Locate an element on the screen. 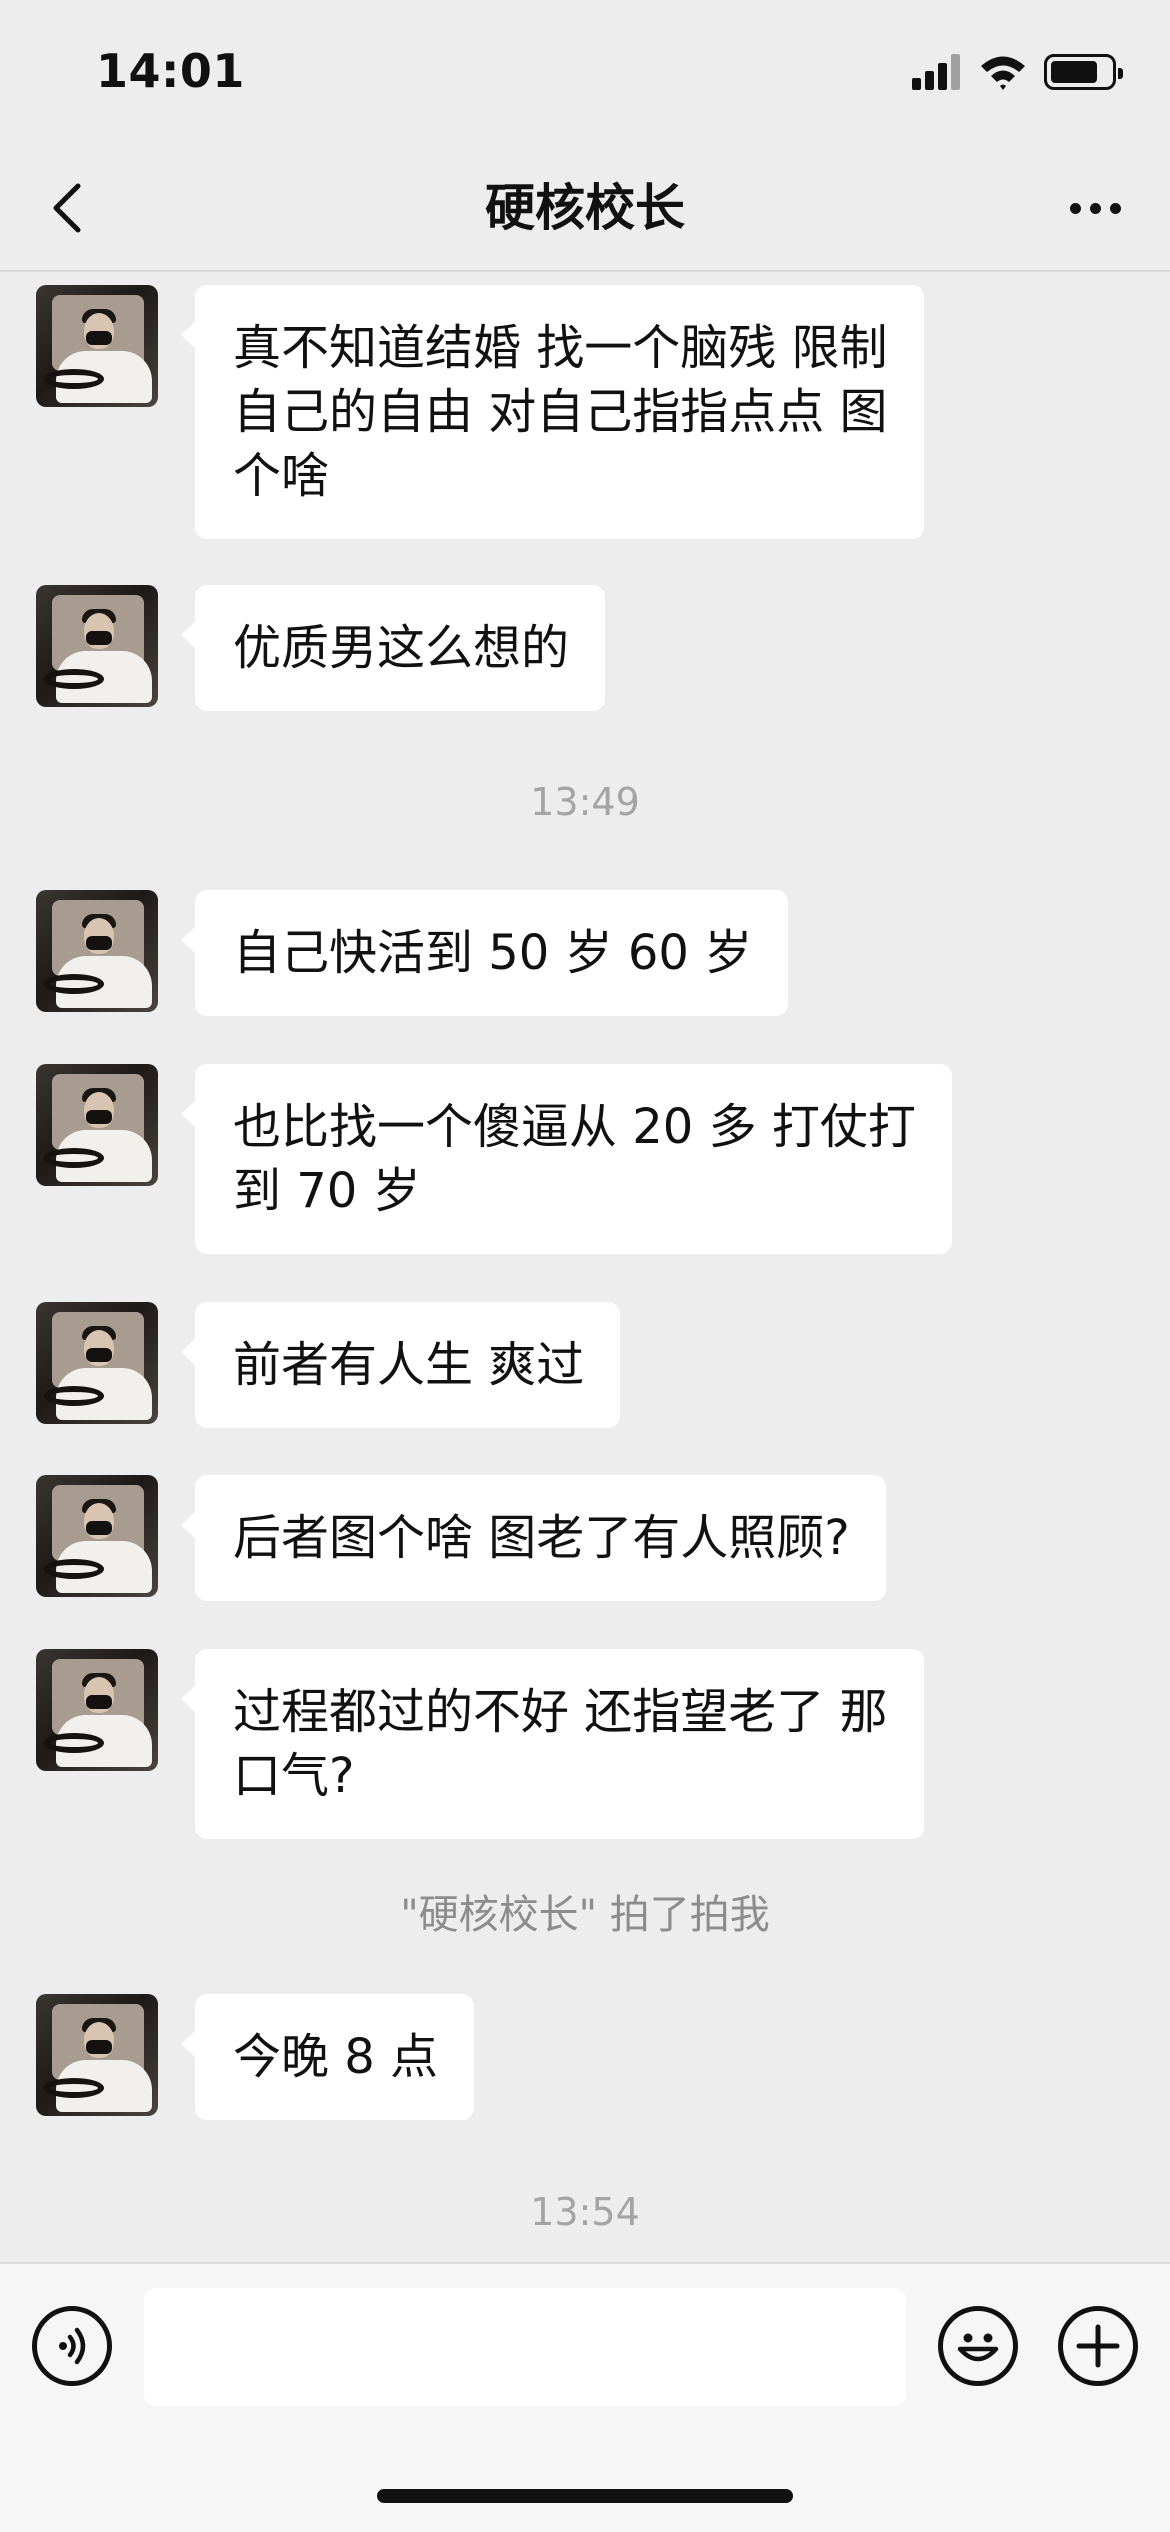 The image size is (1170, 2532). message-bubble: 真不知道结婚 找一个脑残 限制 自己的自由 对自己指指点点 图 个啥 is located at coordinates (552, 412).